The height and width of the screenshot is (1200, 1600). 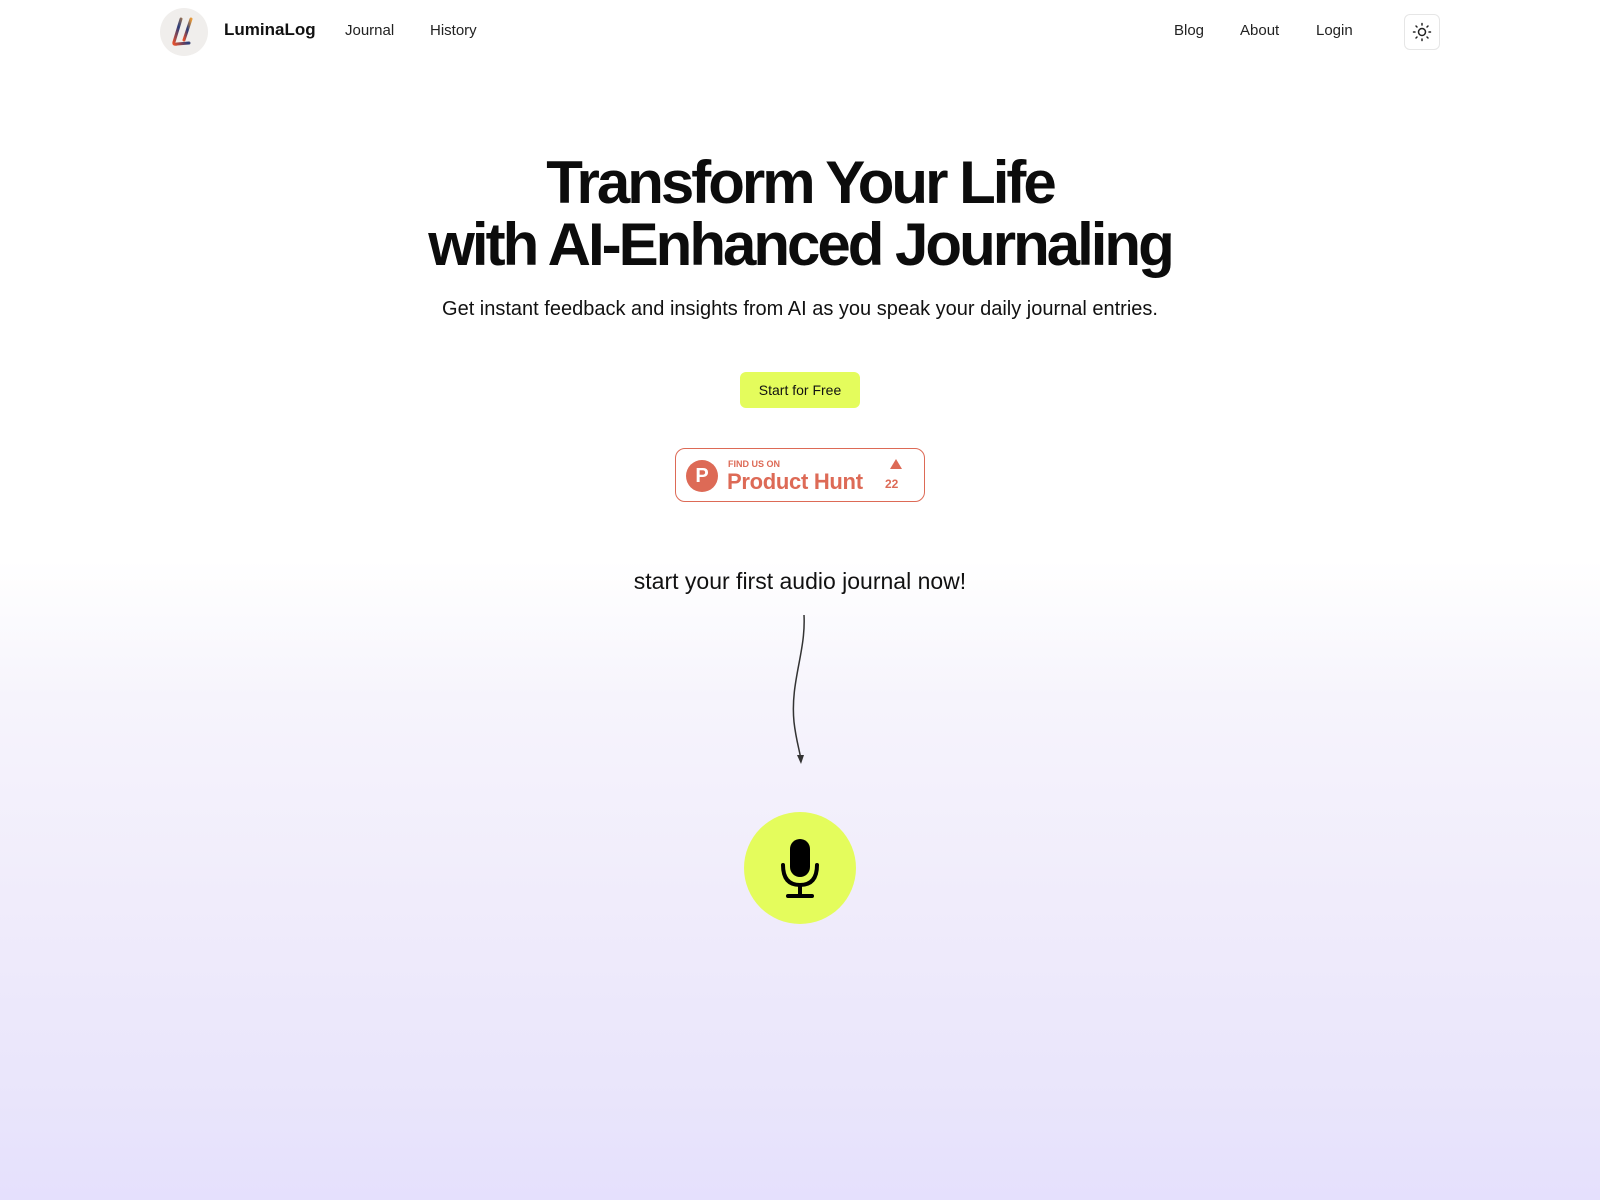 What do you see at coordinates (801, 244) in the screenshot?
I see `hero-title-line2: with AI-Enhanced Journaling` at bounding box center [801, 244].